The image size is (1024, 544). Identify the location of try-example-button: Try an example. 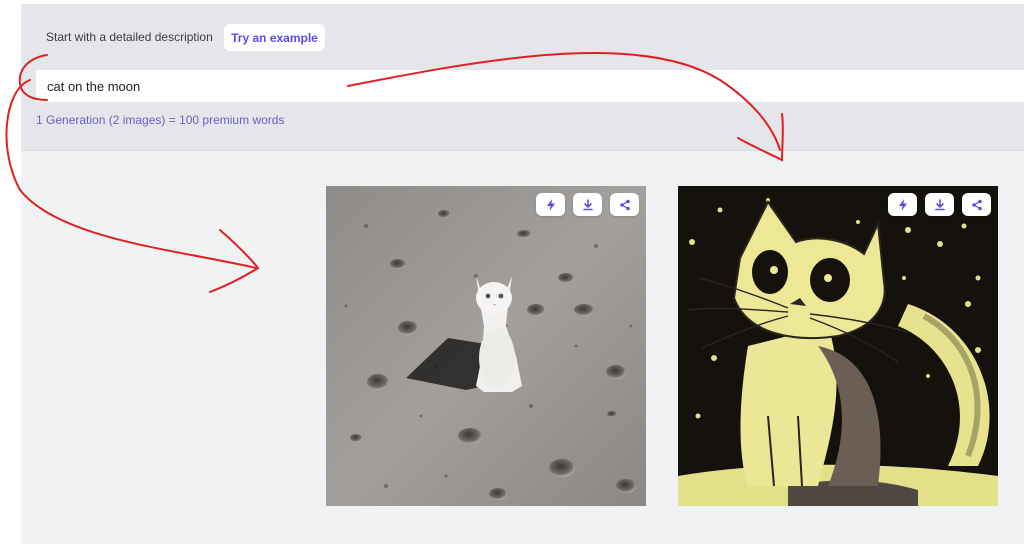
(274, 37).